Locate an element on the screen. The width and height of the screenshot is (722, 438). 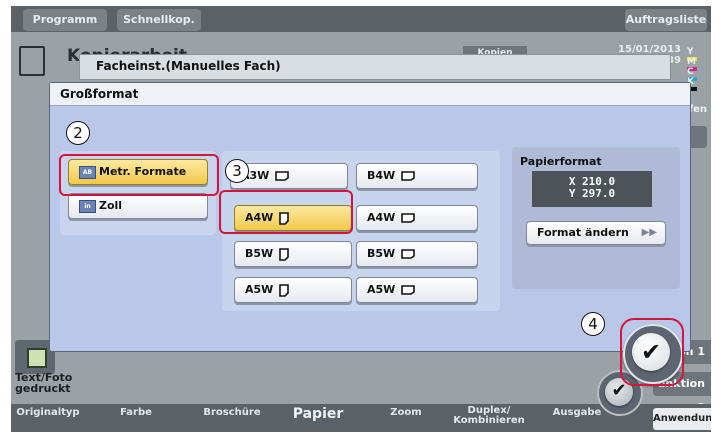
tab-ausgabe: Ausgabe is located at coordinates (577, 413).